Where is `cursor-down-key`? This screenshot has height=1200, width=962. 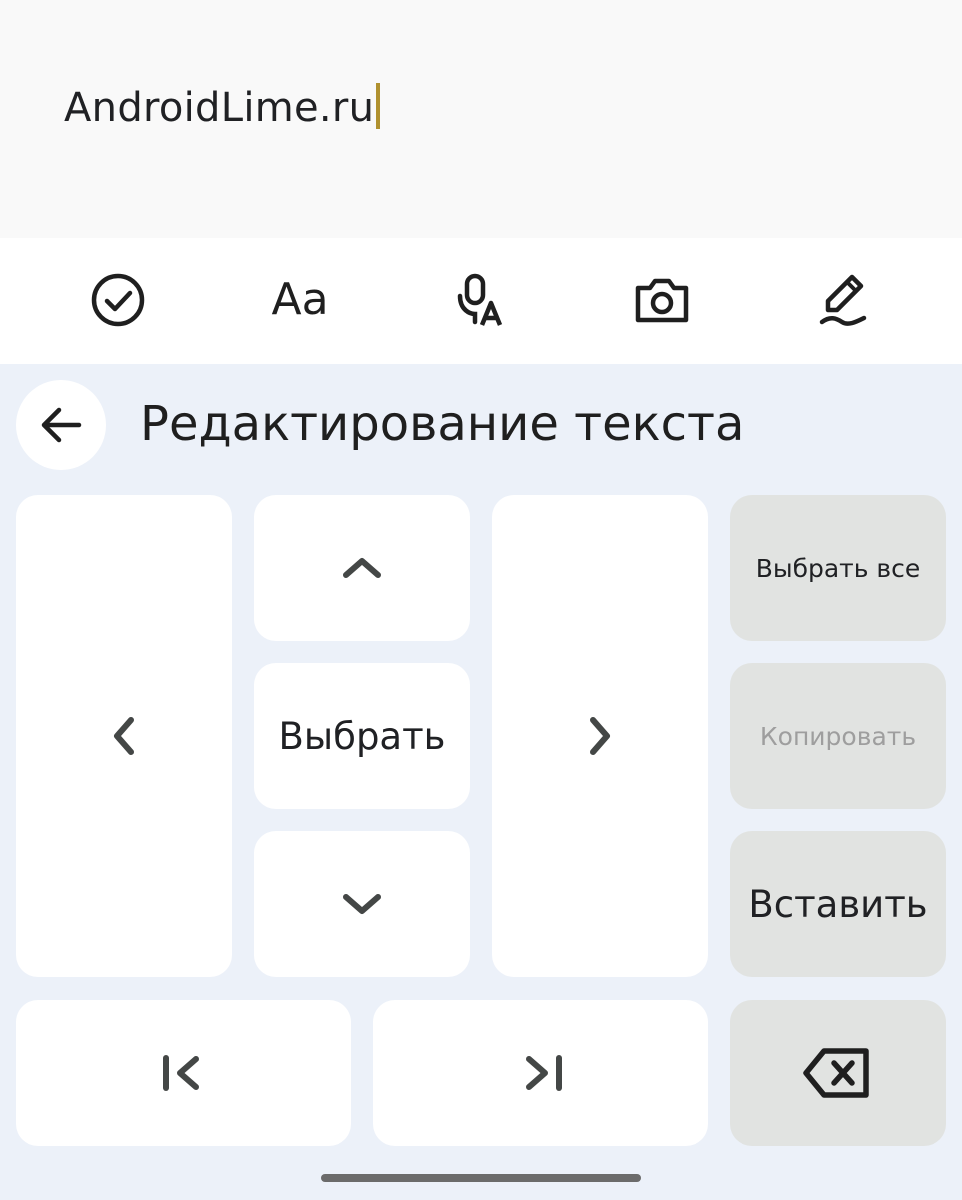 cursor-down-key is located at coordinates (362, 904).